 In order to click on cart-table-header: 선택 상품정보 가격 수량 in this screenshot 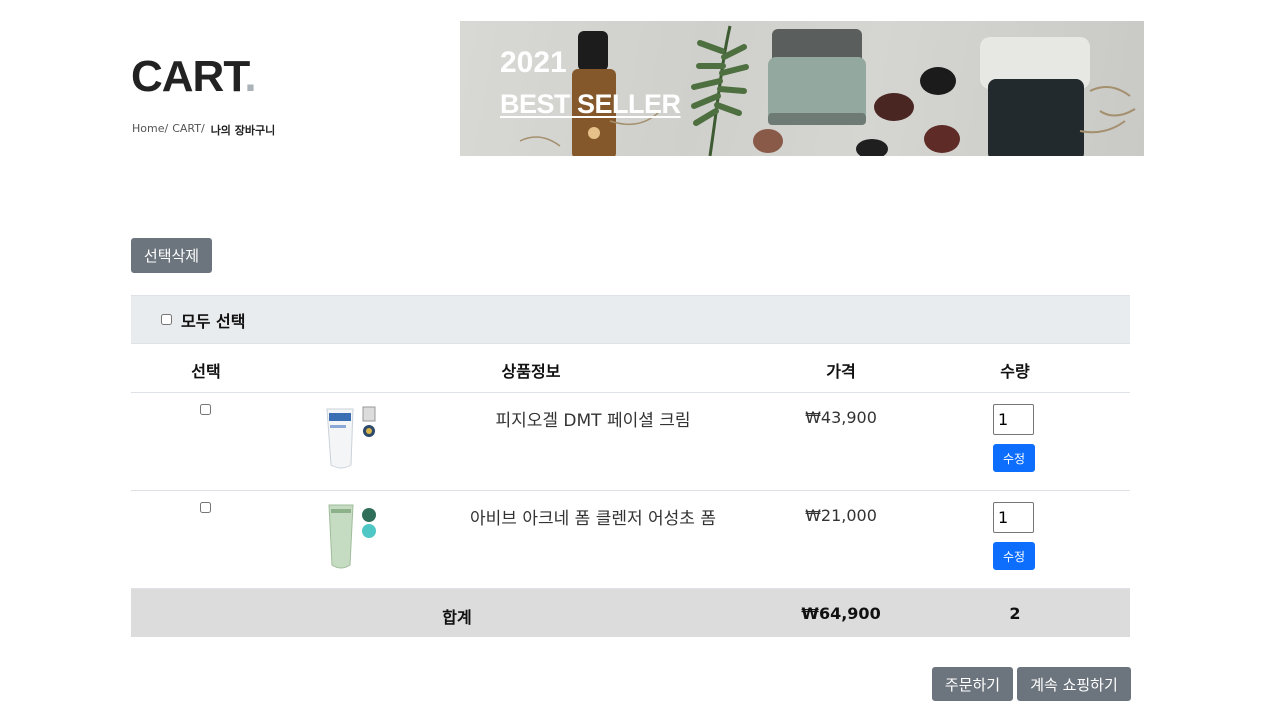, I will do `click(630, 368)`.